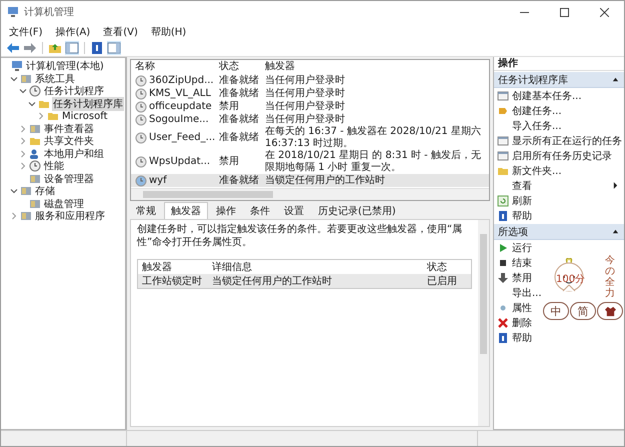 The image size is (625, 447). I want to click on tab: 设置, so click(294, 211).